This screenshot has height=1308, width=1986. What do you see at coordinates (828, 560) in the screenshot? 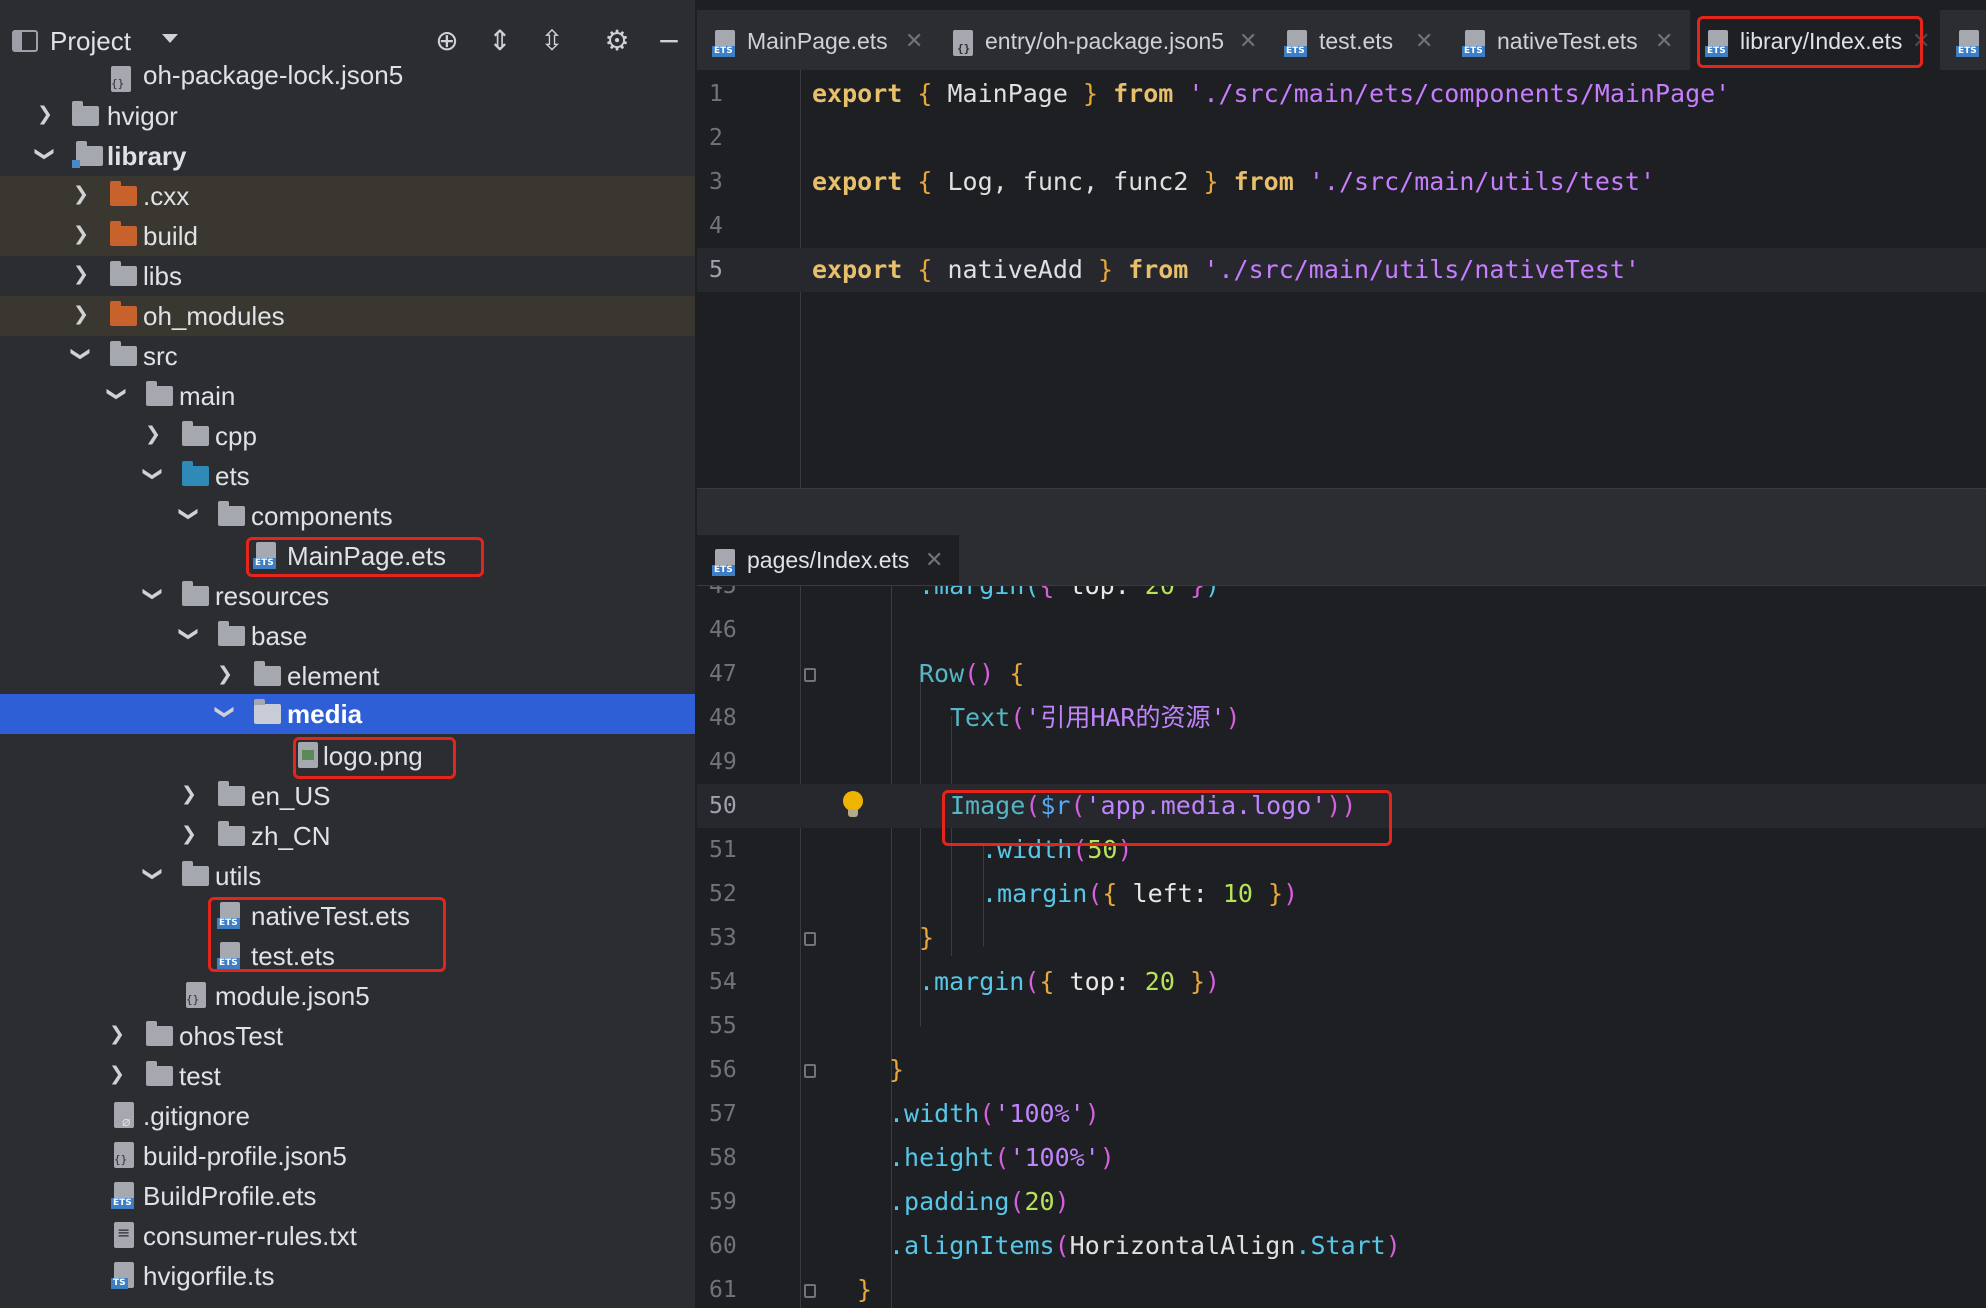
I see `tab-pages-index-ets: pages/Index.ets ✕` at bounding box center [828, 560].